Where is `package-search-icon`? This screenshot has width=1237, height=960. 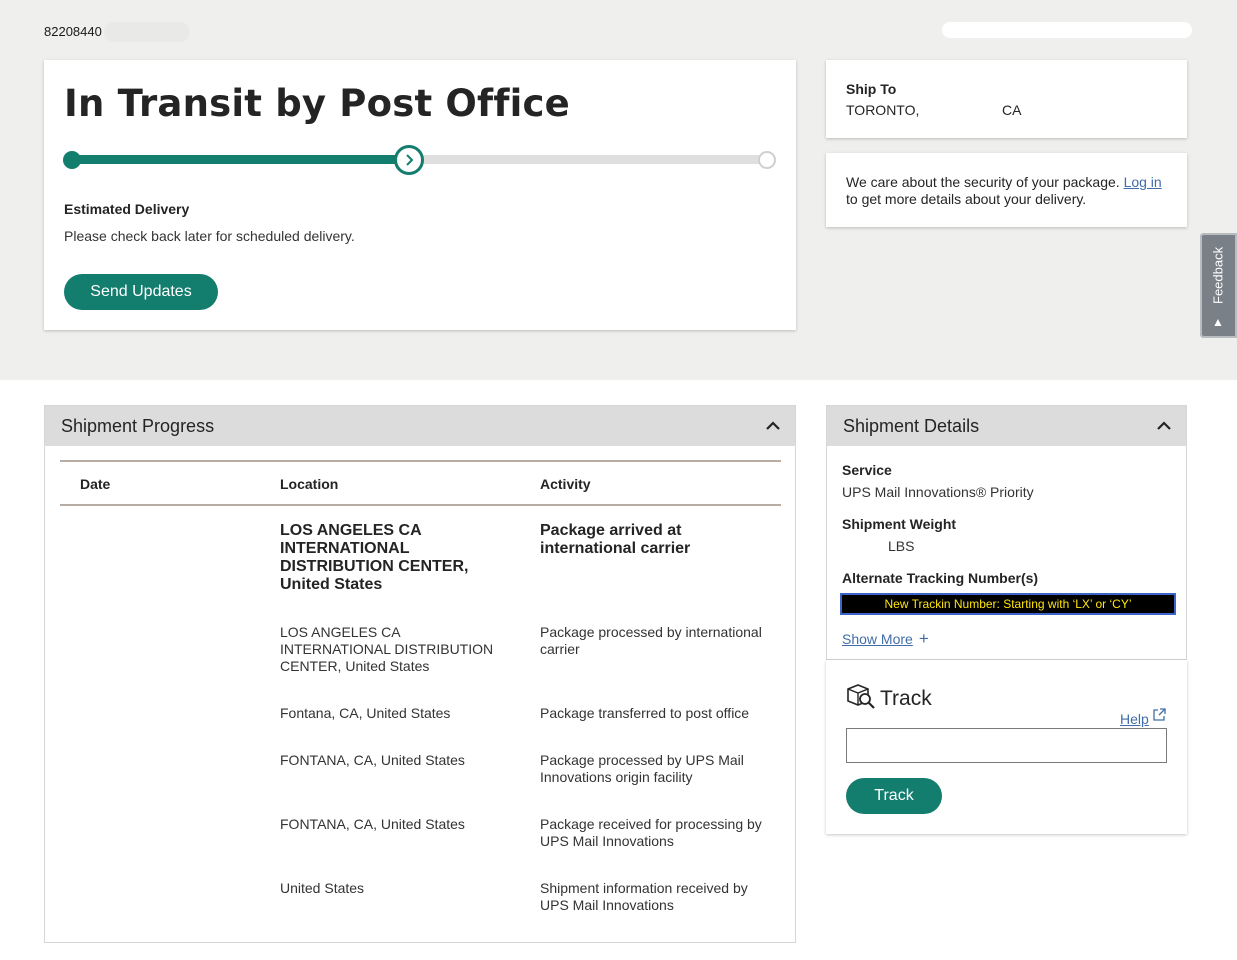
package-search-icon is located at coordinates (861, 696).